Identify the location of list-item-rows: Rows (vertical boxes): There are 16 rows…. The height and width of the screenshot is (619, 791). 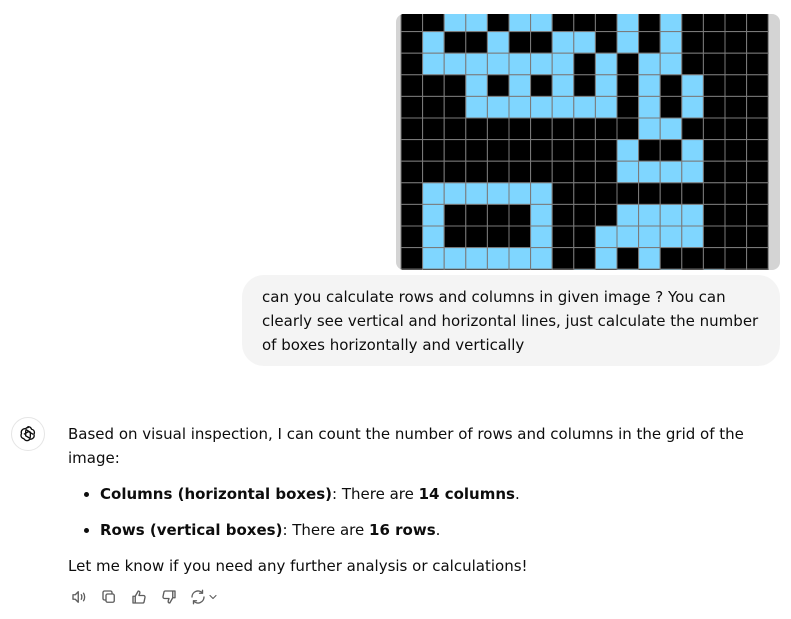
(441, 530).